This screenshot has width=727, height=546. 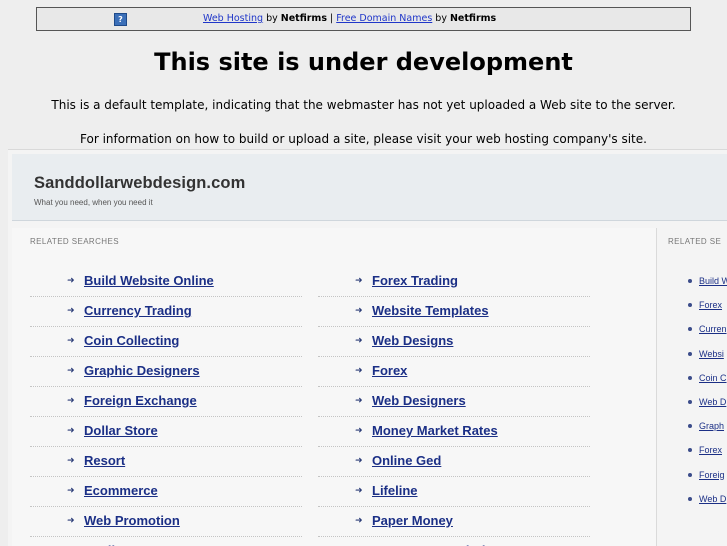 I want to click on related-search-link: Web Promotion, so click(x=132, y=520).